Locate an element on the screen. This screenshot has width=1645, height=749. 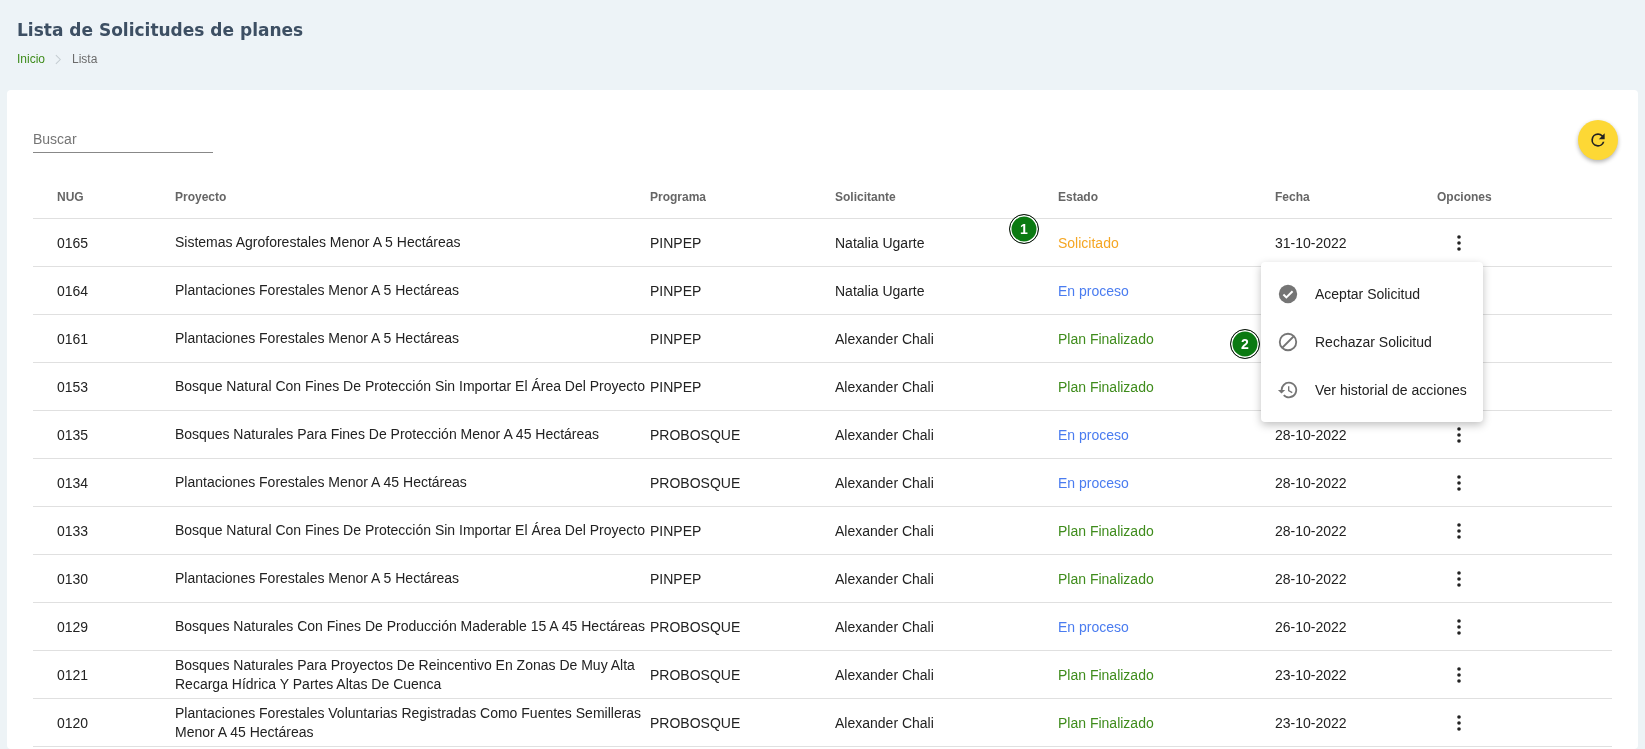
chevron-icon is located at coordinates (58, 59).